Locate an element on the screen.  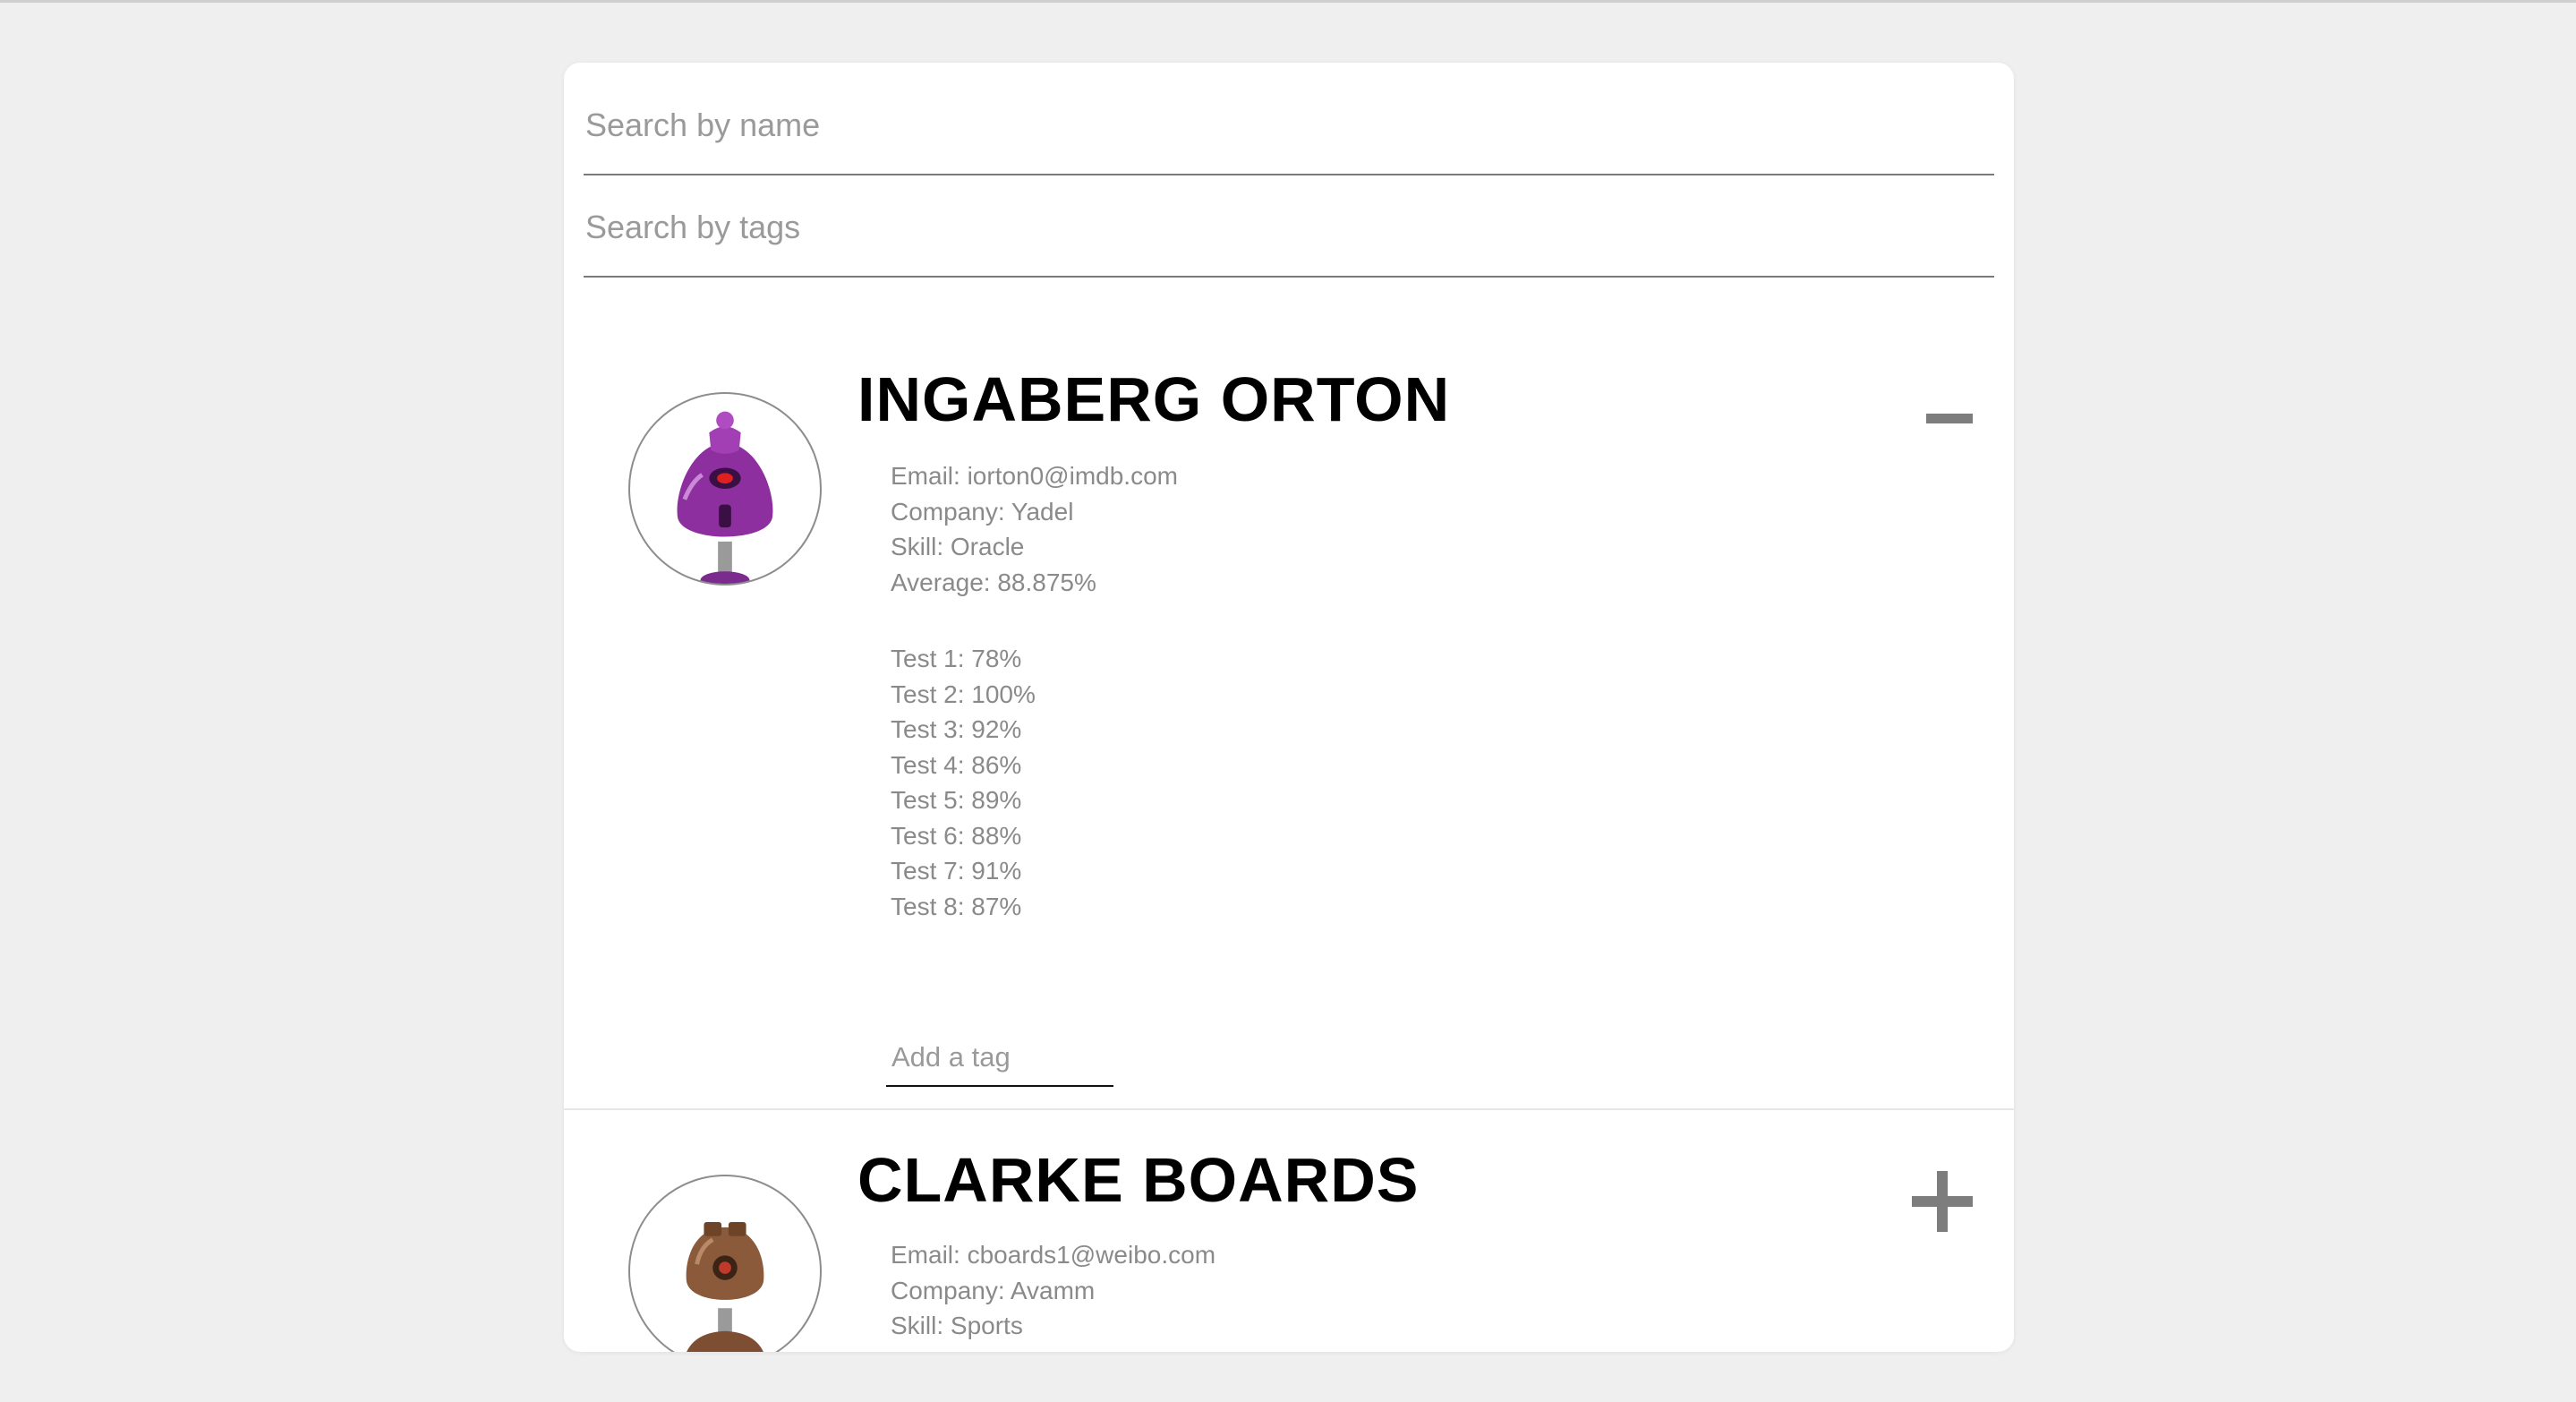
student-email: Email: iorton0@imdb.com is located at coordinates (1034, 476).